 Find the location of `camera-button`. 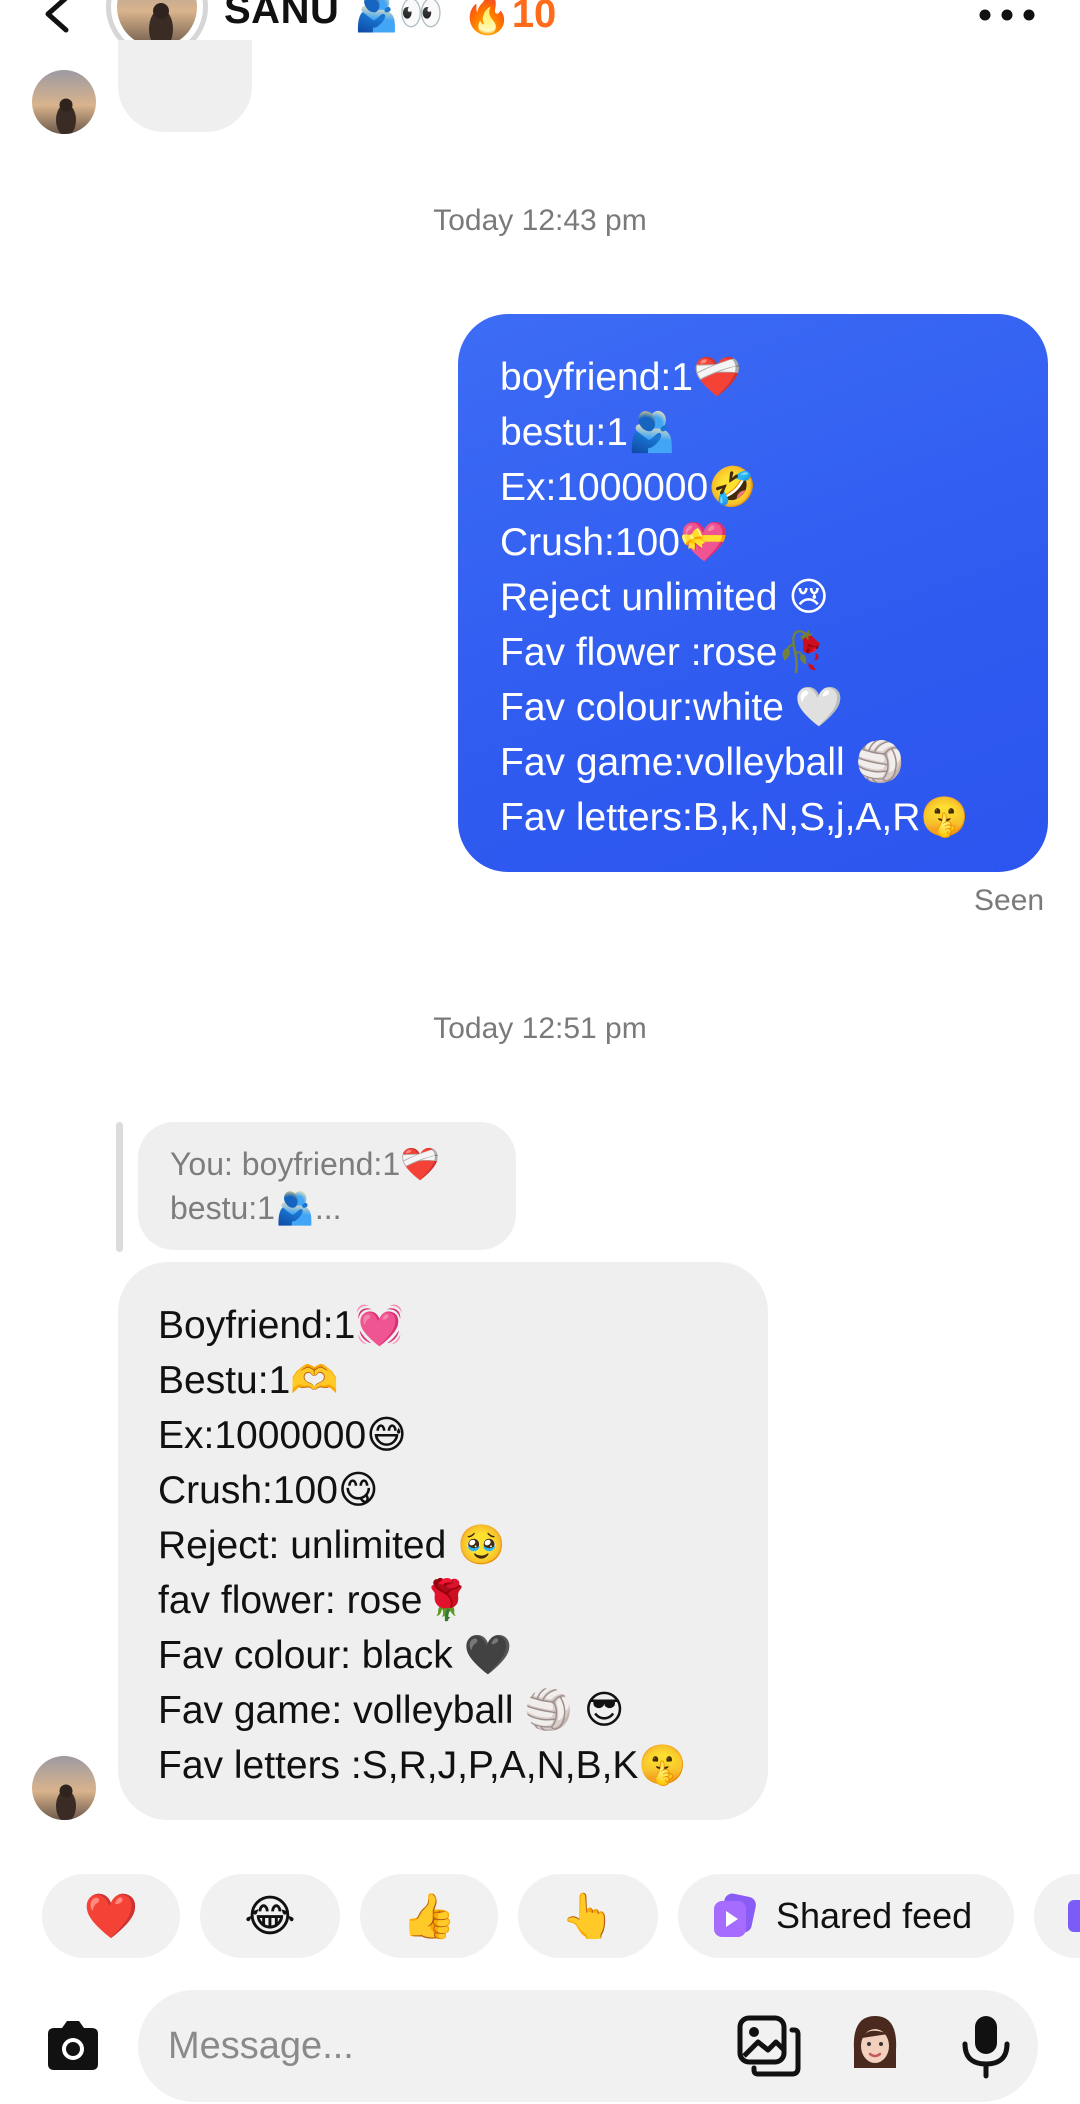

camera-button is located at coordinates (73, 2047).